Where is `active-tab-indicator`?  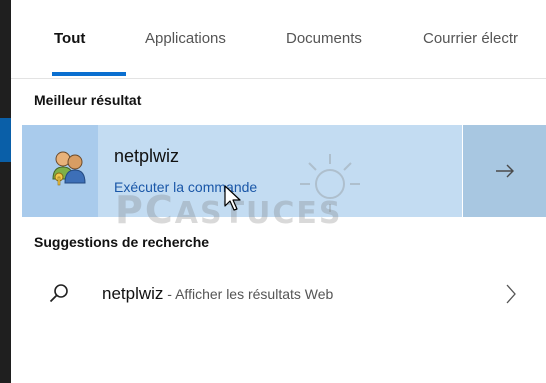 active-tab-indicator is located at coordinates (89, 74).